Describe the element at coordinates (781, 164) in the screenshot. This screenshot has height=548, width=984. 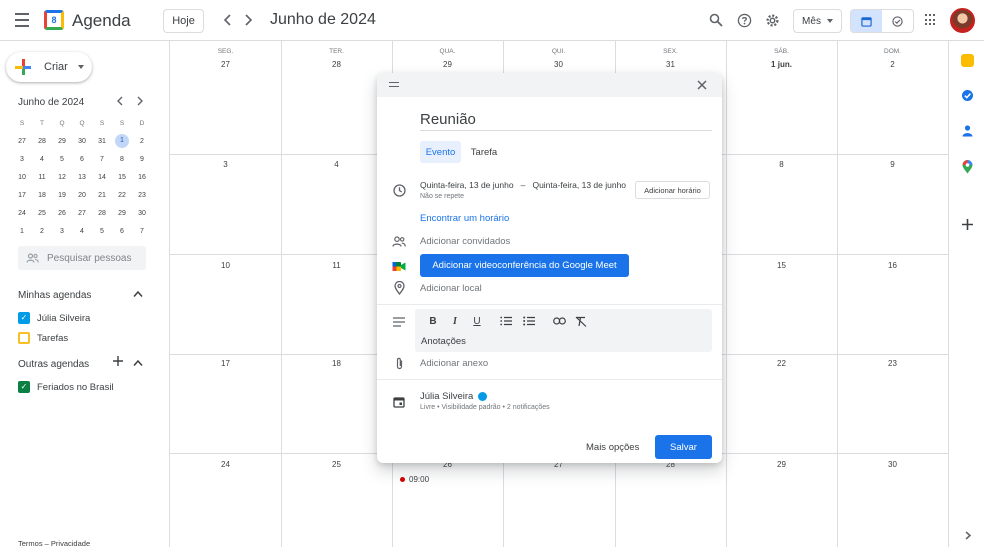
I see `day-number: 8` at that location.